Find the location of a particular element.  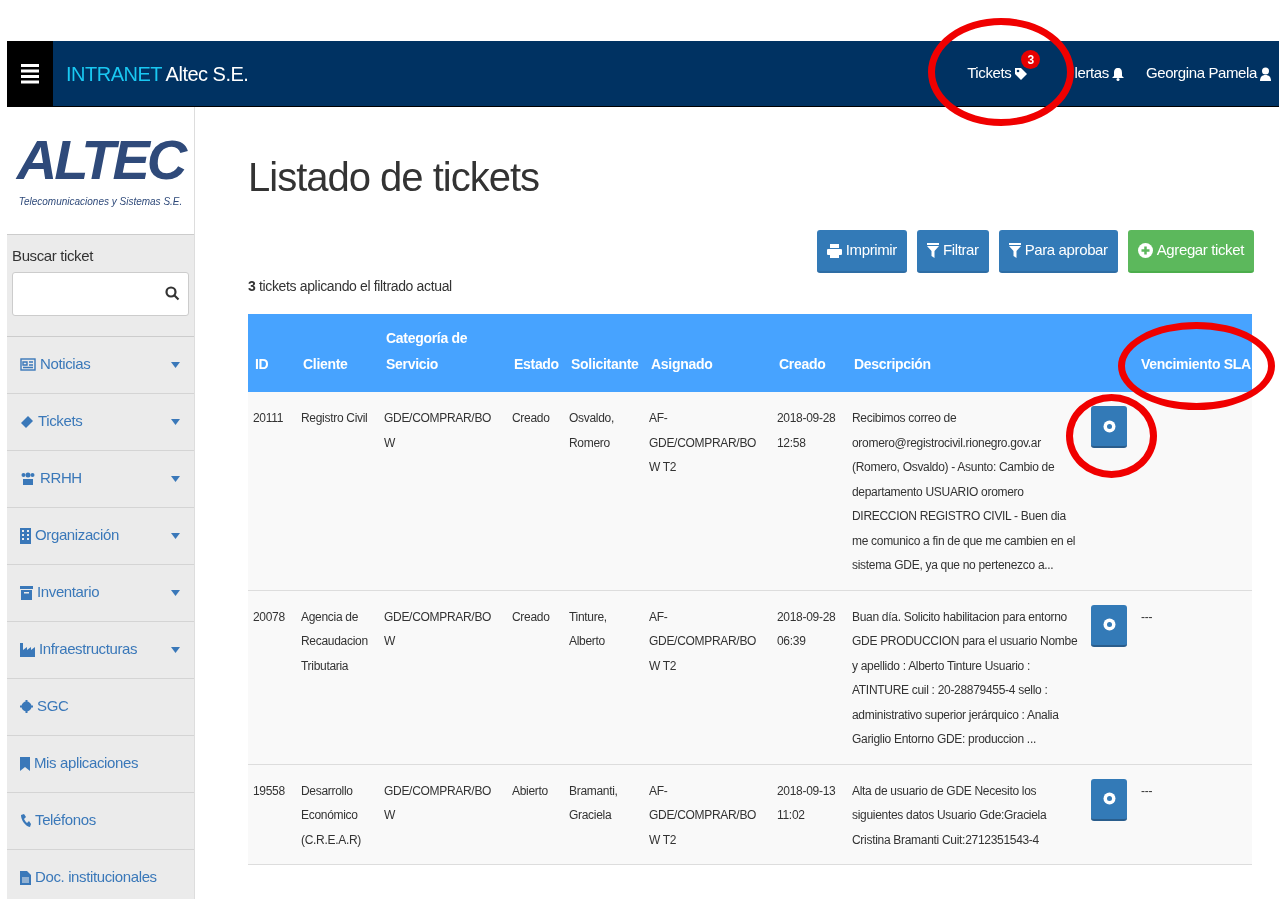

newspaper-icon is located at coordinates (28, 364).